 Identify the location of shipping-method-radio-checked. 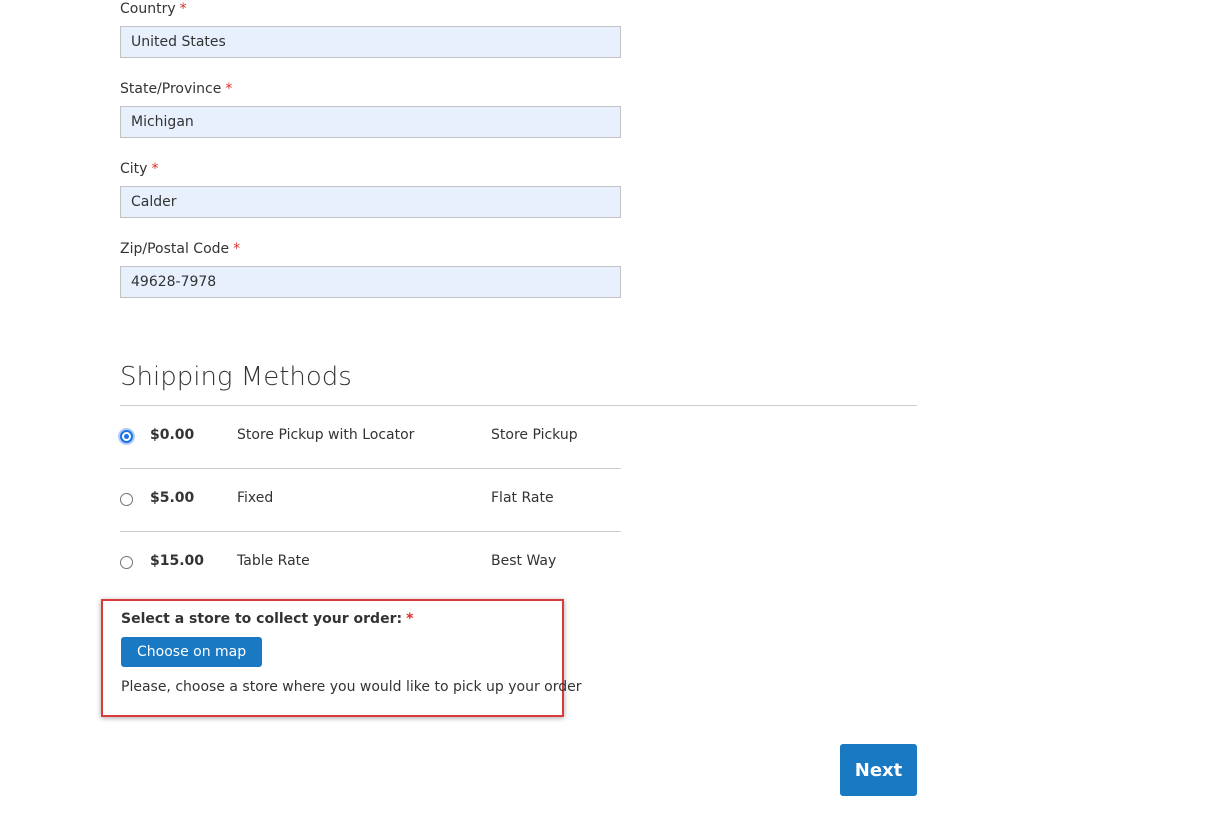
(126, 436).